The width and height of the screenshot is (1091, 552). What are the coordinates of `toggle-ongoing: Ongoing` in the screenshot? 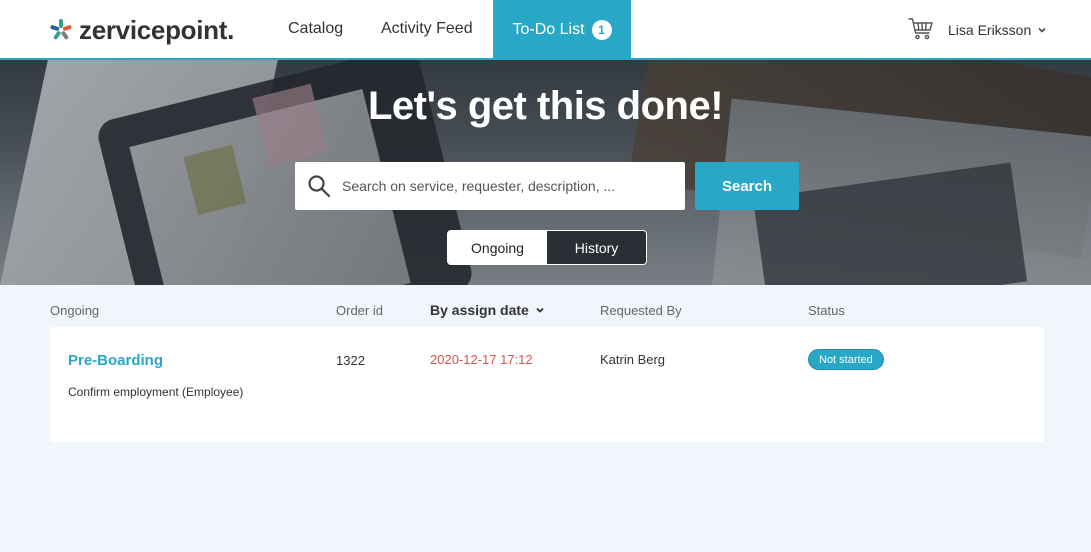 It's located at (497, 247).